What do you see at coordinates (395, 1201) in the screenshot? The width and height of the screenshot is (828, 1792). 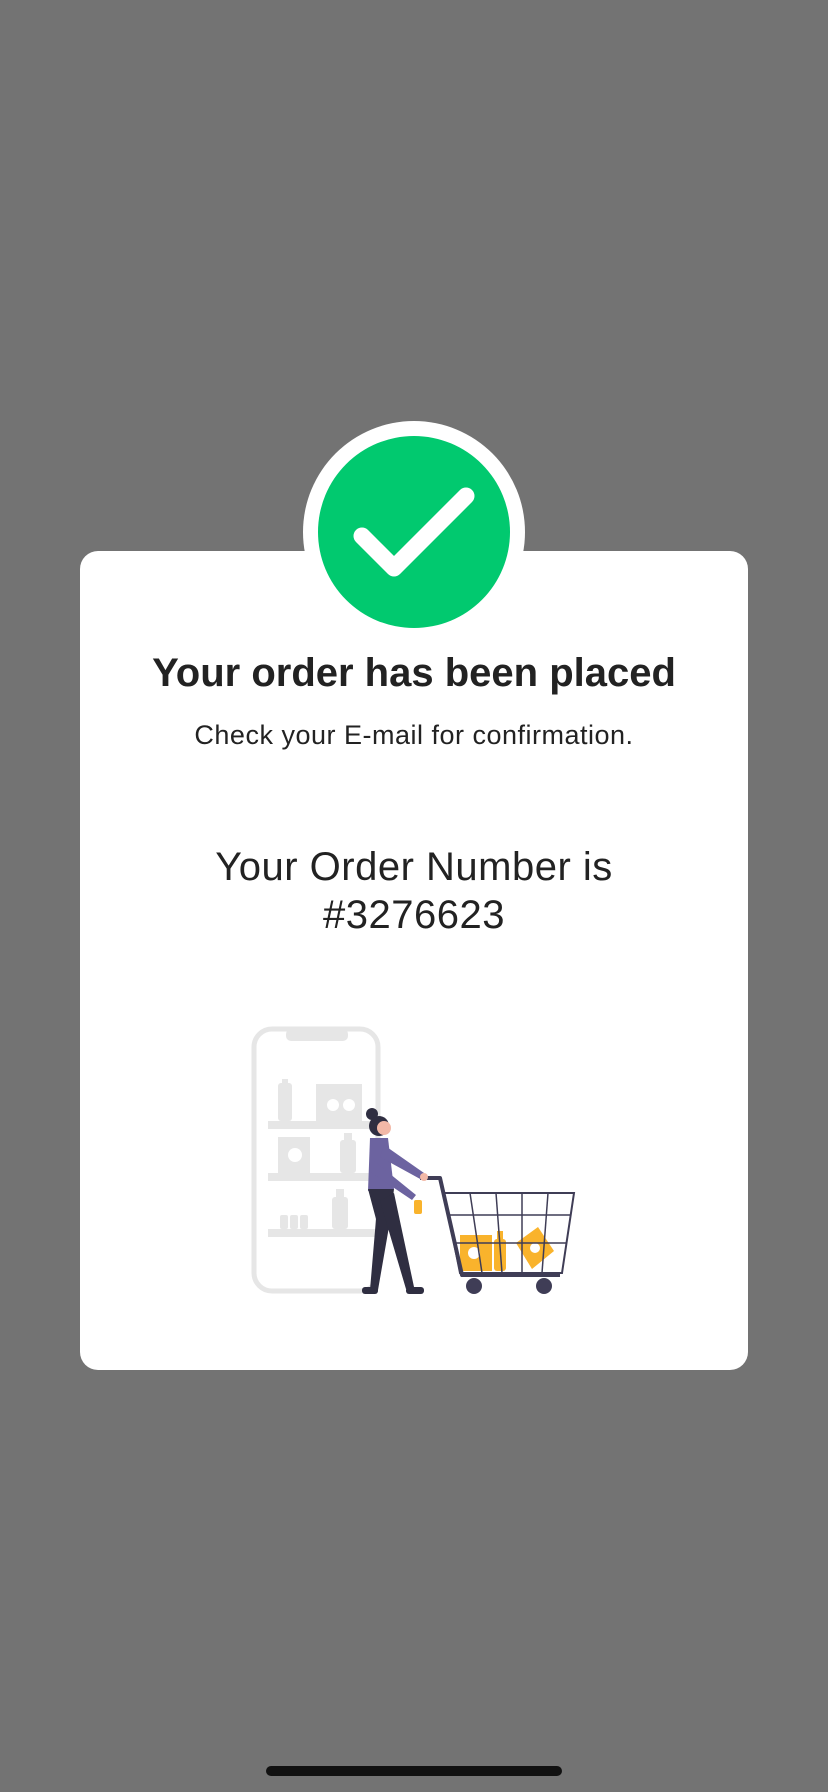 I see `shopper-figure` at bounding box center [395, 1201].